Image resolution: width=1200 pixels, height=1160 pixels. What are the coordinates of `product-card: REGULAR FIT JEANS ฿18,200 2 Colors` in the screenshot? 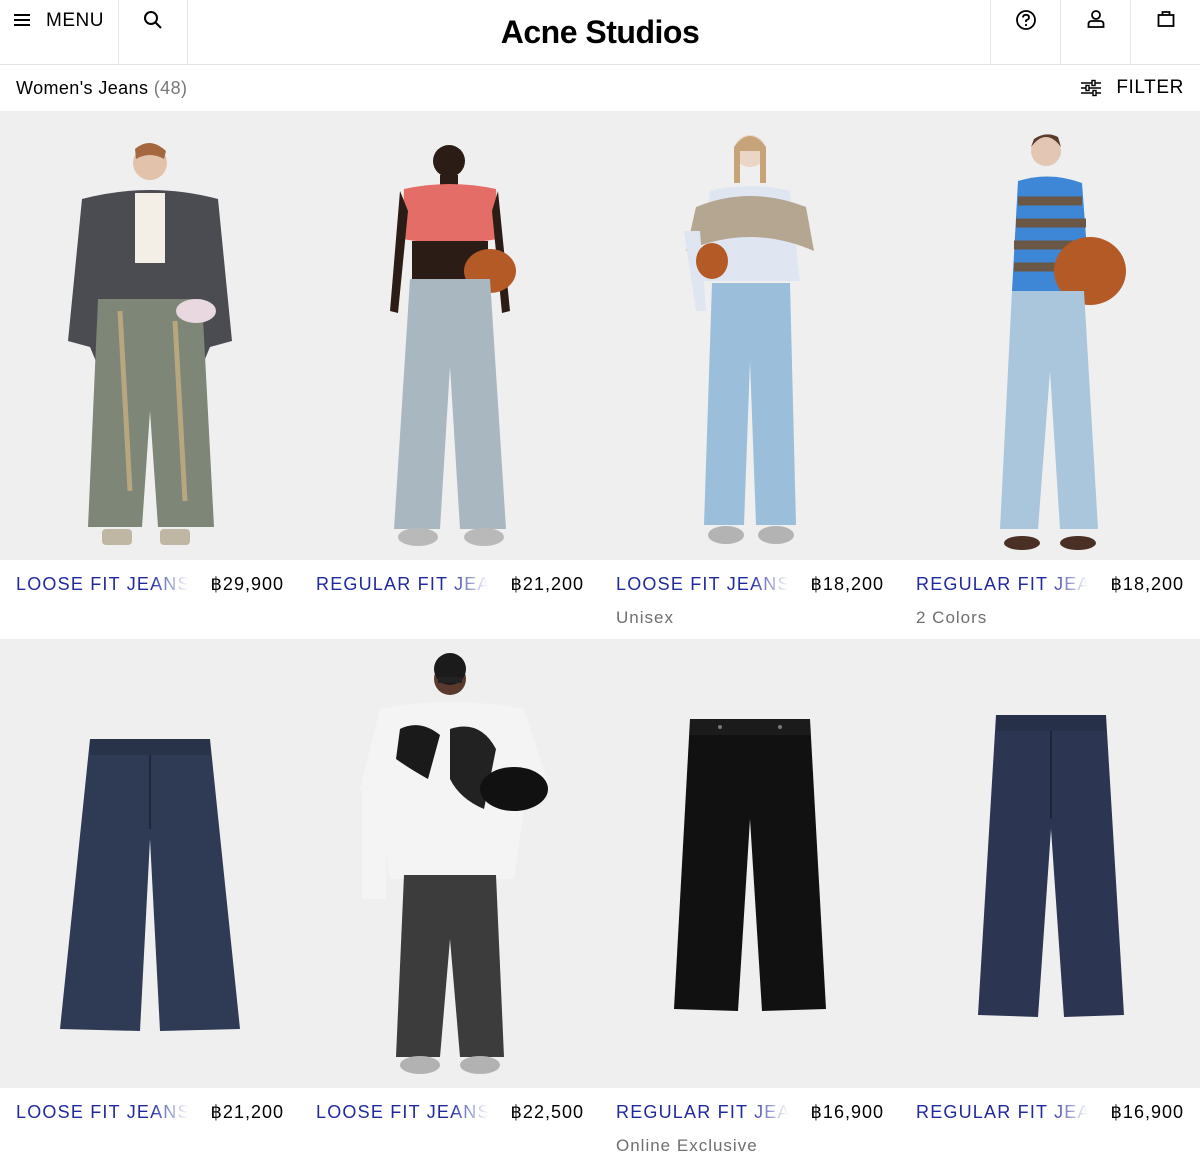 It's located at (1050, 375).